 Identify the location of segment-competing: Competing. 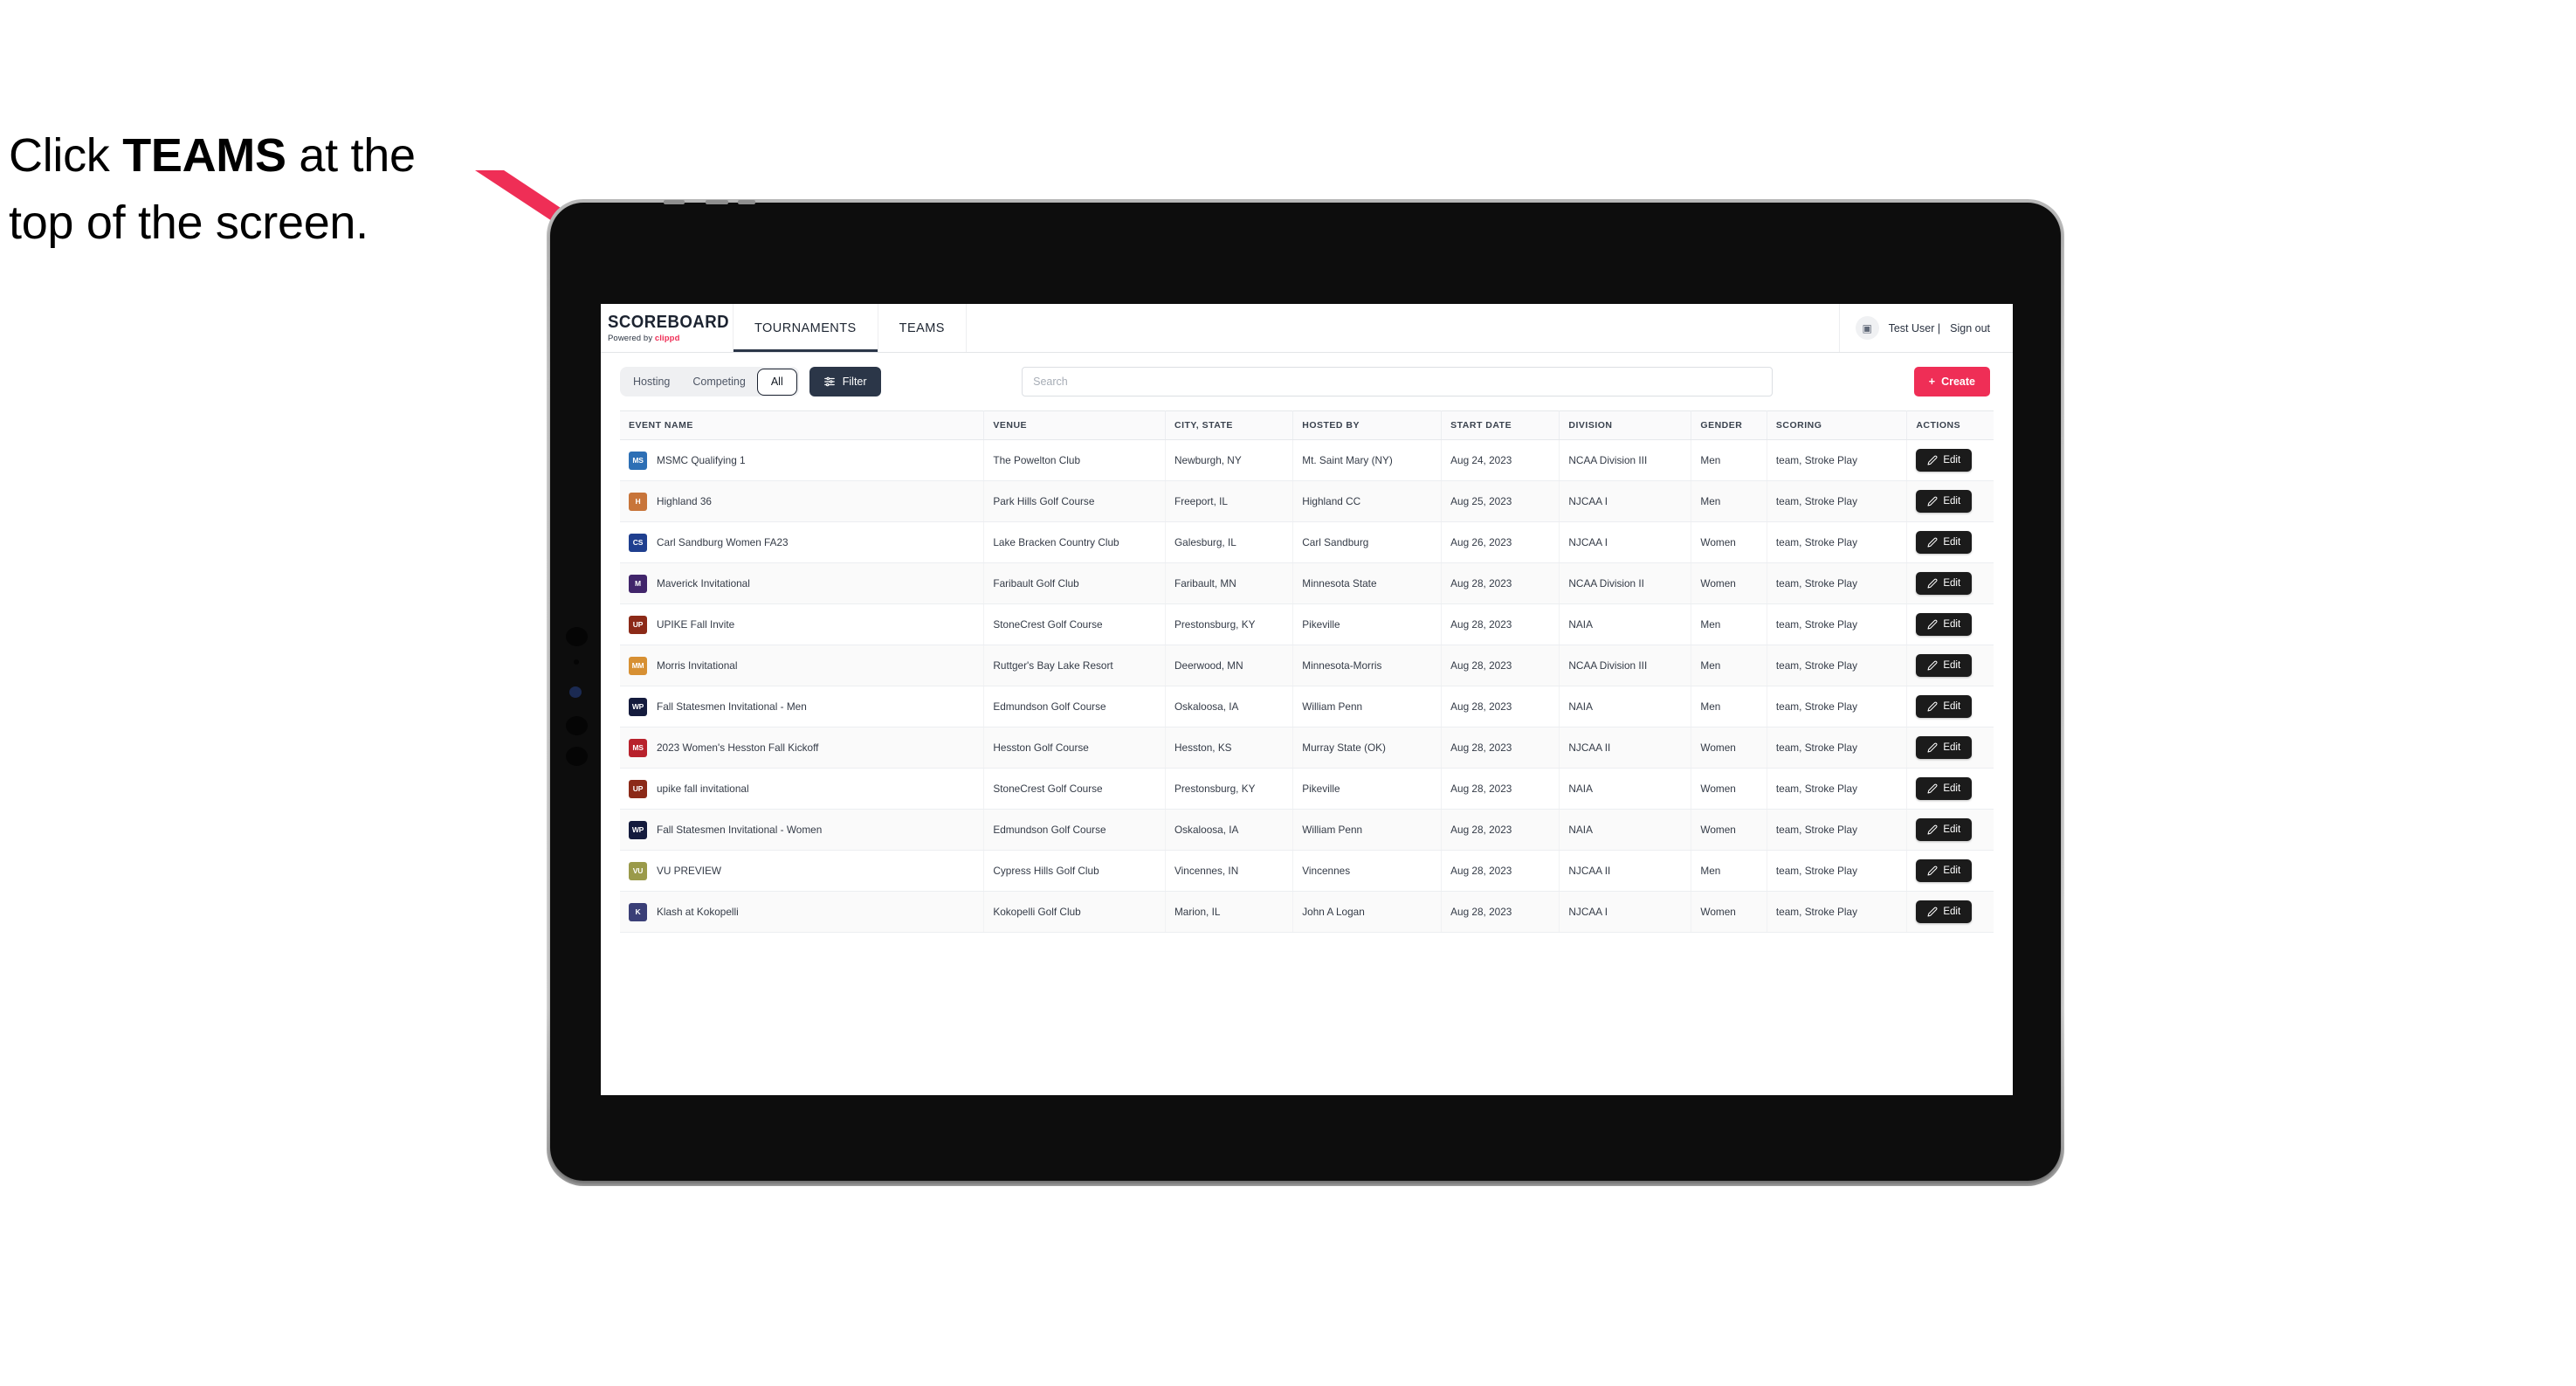
(718, 381).